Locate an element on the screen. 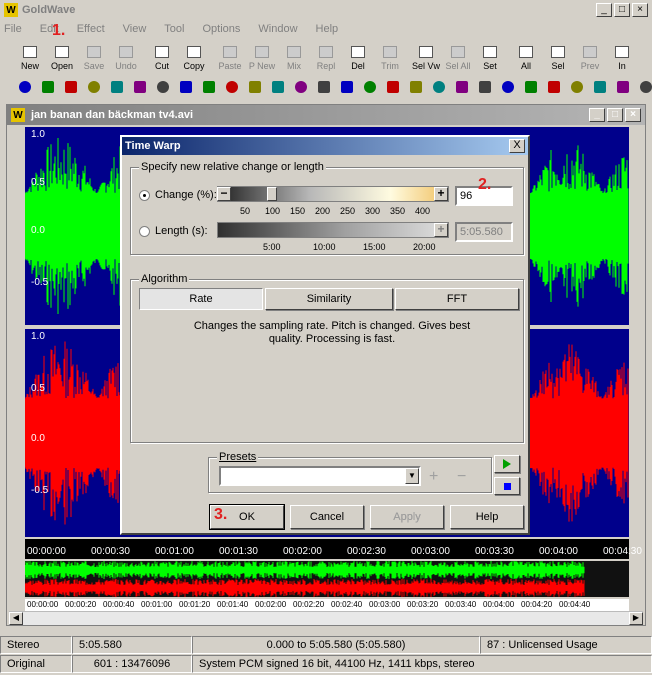 The width and height of the screenshot is (652, 675). presets-label: Presets is located at coordinates (238, 457).